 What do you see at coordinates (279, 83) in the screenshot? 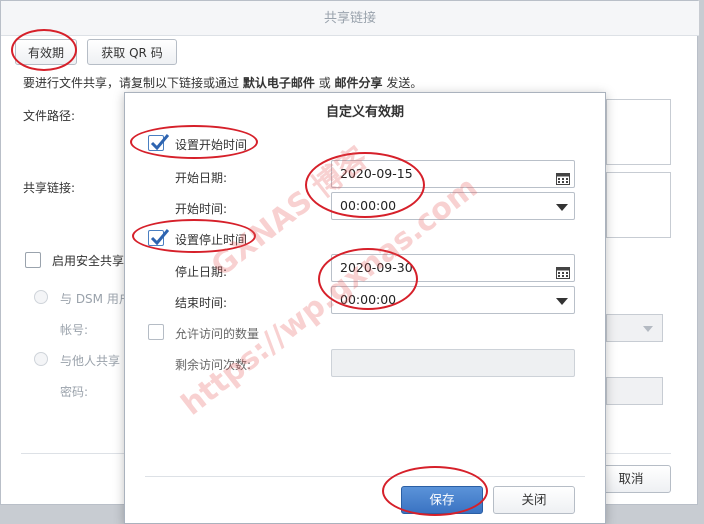
I see `default-email-link: 默认电子邮件` at bounding box center [279, 83].